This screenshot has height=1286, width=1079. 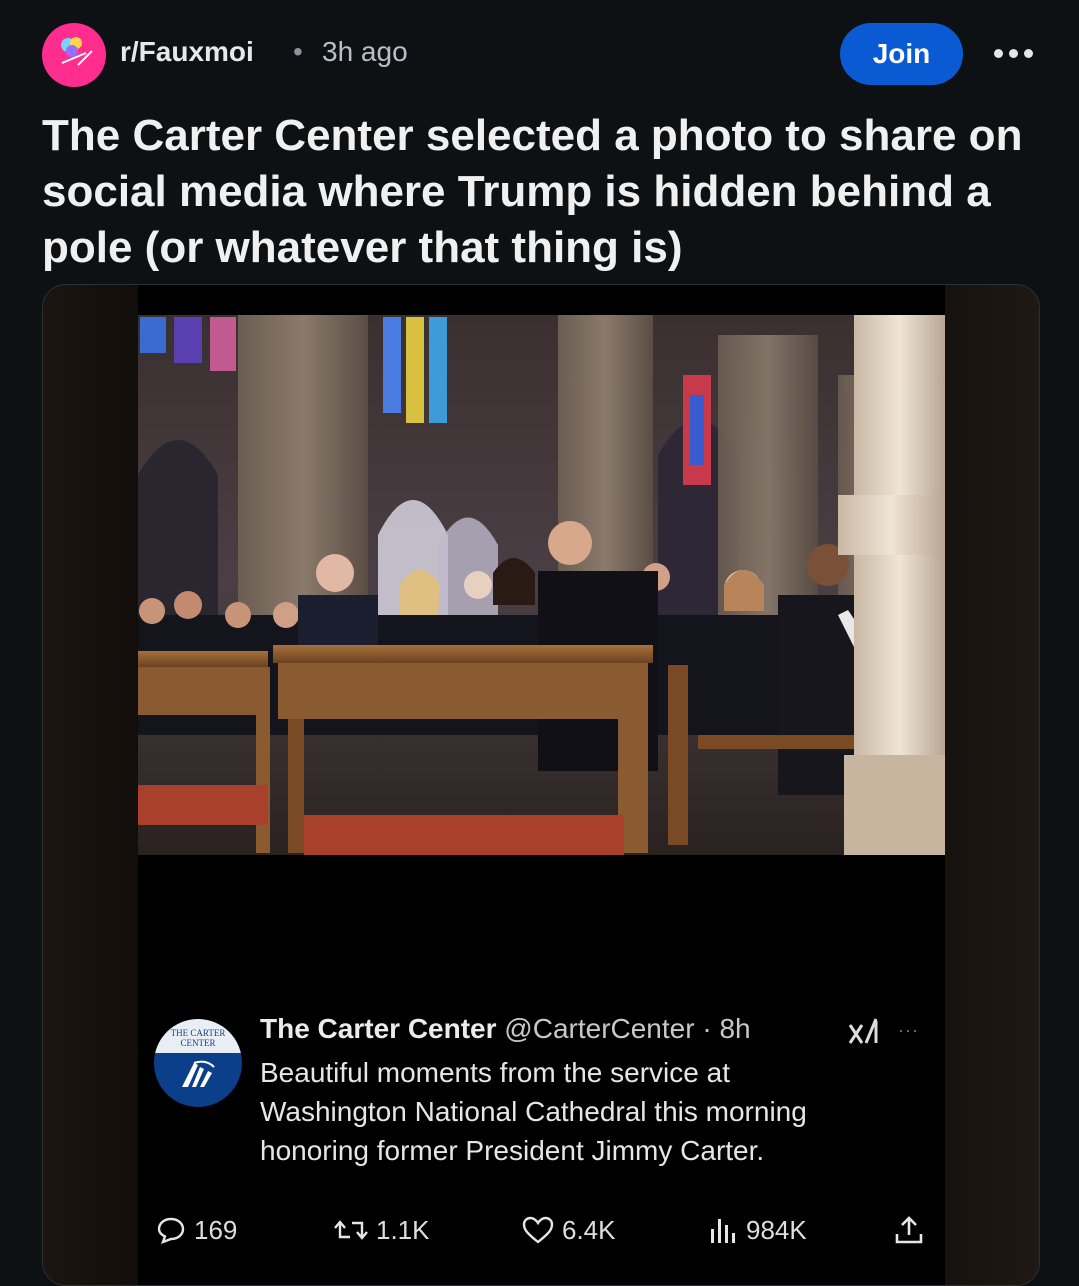 What do you see at coordinates (403, 1229) in the screenshot?
I see `repost-count: 1.1K` at bounding box center [403, 1229].